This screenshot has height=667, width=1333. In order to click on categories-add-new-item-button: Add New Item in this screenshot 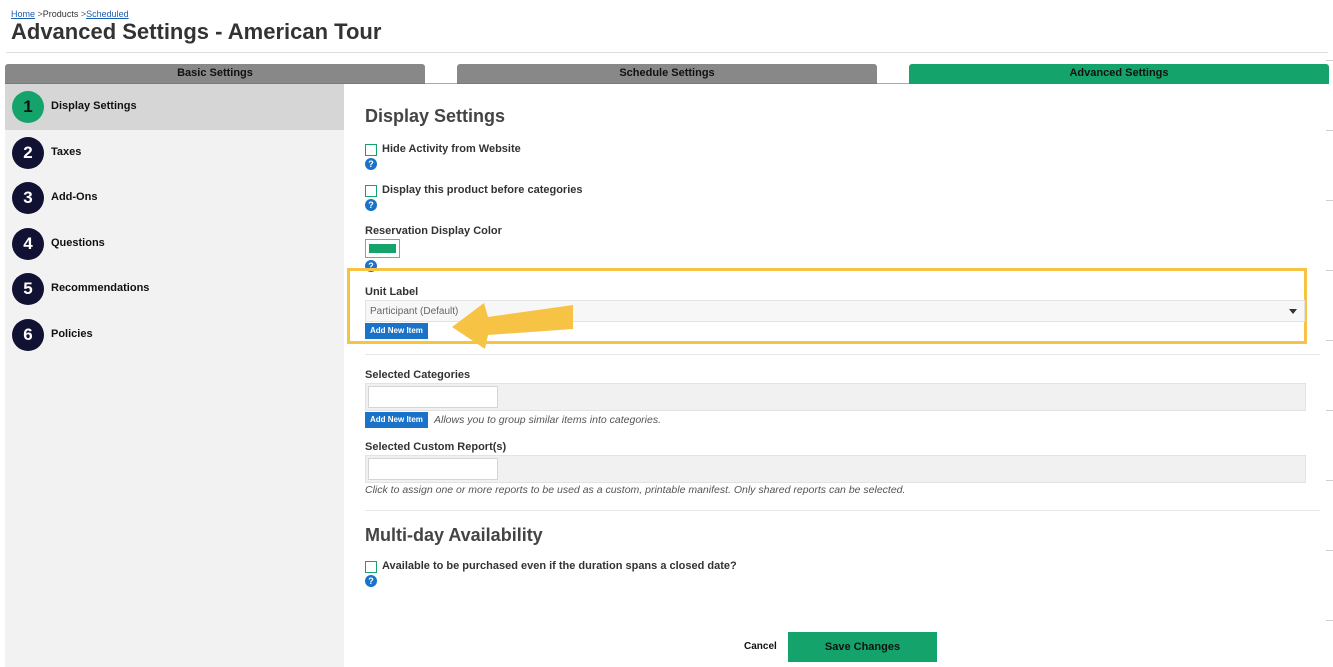, I will do `click(396, 420)`.